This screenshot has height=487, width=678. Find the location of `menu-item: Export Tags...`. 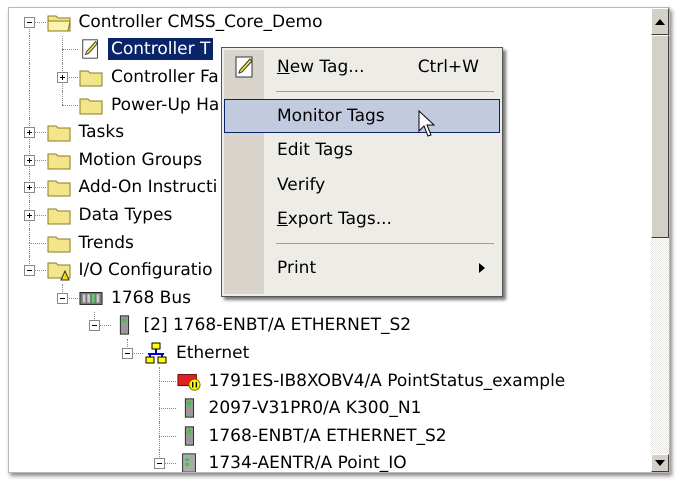

menu-item: Export Tags... is located at coordinates (362, 219).